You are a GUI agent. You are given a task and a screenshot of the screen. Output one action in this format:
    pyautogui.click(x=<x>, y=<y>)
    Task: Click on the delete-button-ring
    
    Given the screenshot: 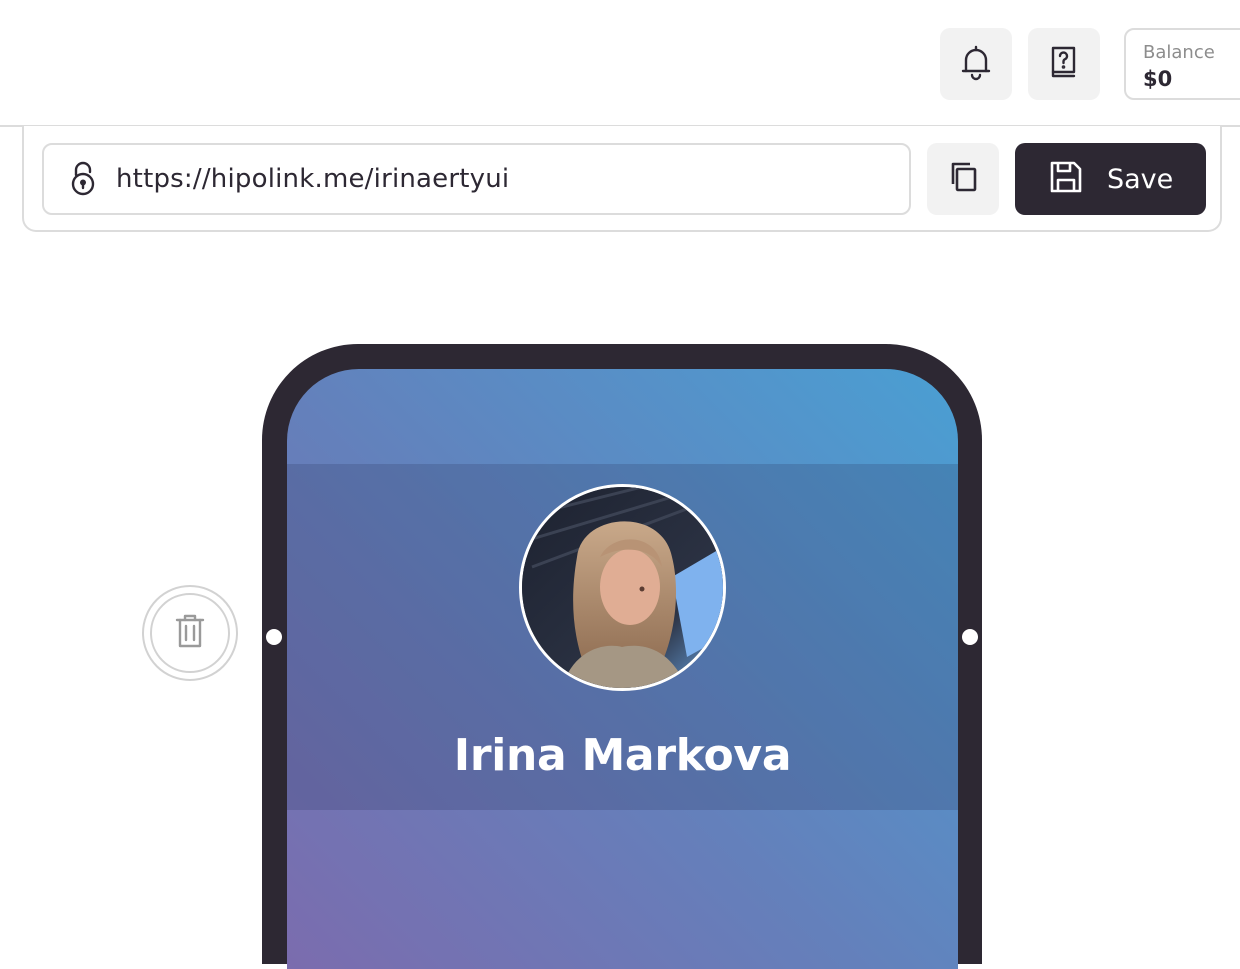 What is the action you would take?
    pyautogui.click(x=190, y=633)
    